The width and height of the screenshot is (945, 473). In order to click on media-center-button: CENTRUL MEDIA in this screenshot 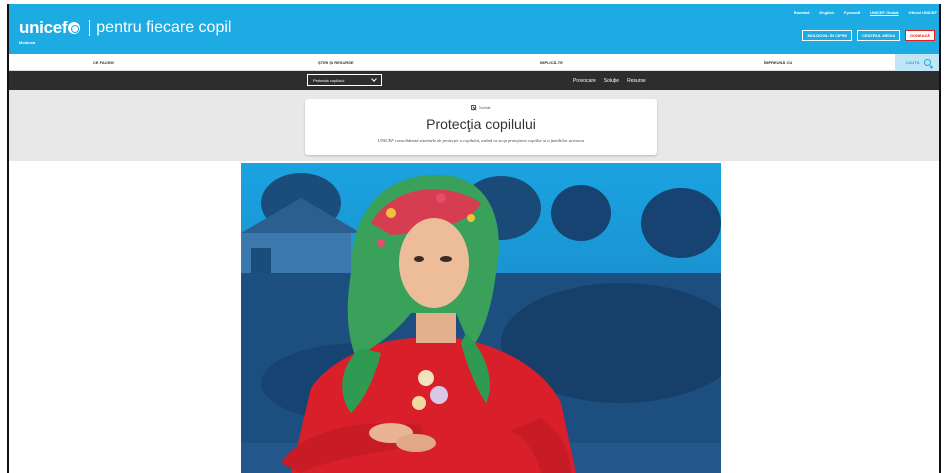, I will do `click(879, 35)`.